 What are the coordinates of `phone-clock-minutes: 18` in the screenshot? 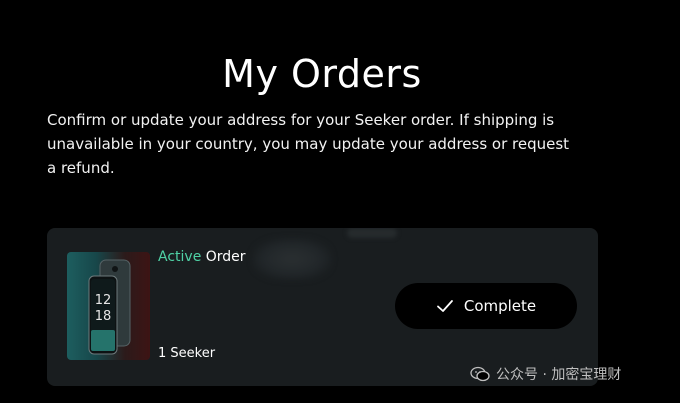 It's located at (103, 316).